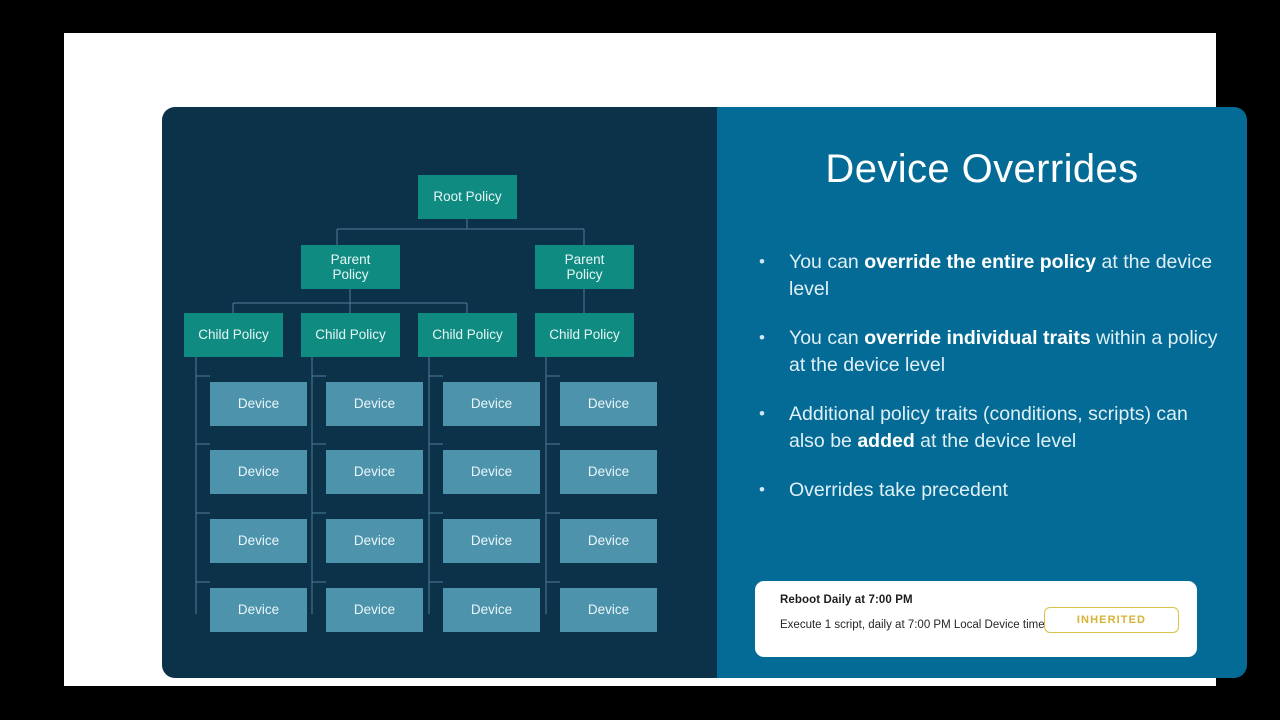  I want to click on bullet-text: Overrides take precedent, so click(1004, 490).